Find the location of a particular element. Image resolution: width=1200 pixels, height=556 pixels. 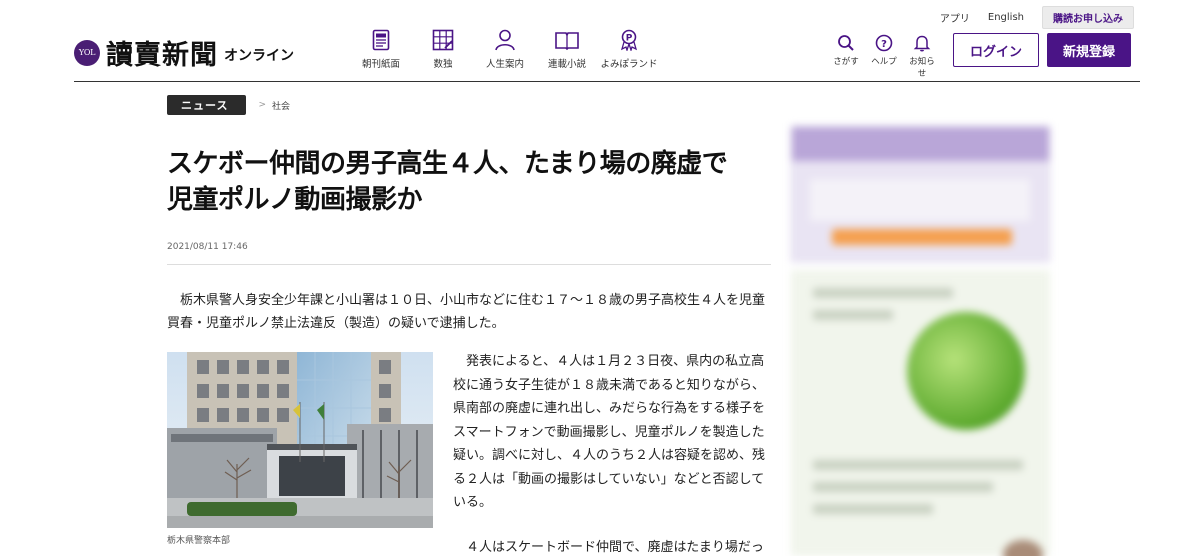

logo-title: 讀賣新聞 is located at coordinates (162, 55).